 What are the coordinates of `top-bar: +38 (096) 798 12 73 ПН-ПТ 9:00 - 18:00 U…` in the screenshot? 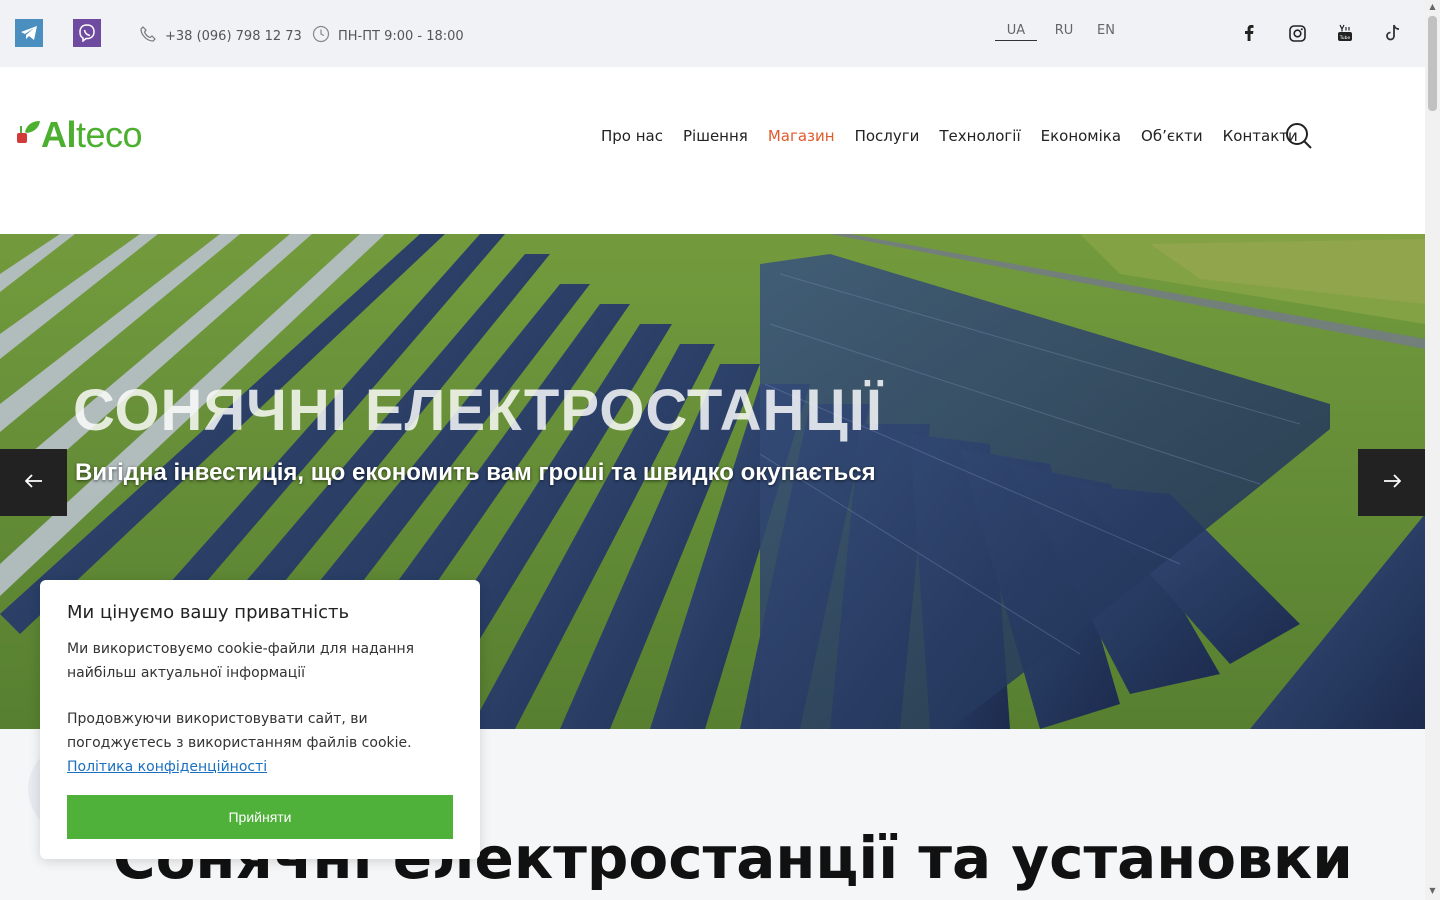 It's located at (712, 33).